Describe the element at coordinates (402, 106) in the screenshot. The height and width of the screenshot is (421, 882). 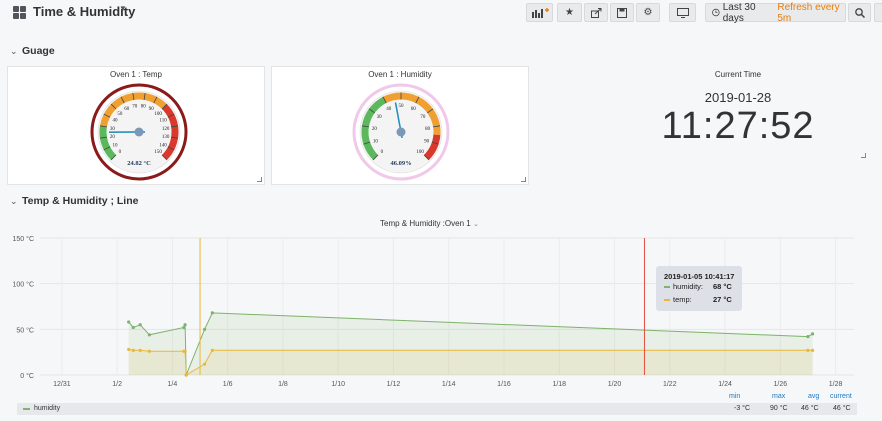
I see `gauge-tick-label: 50` at that location.